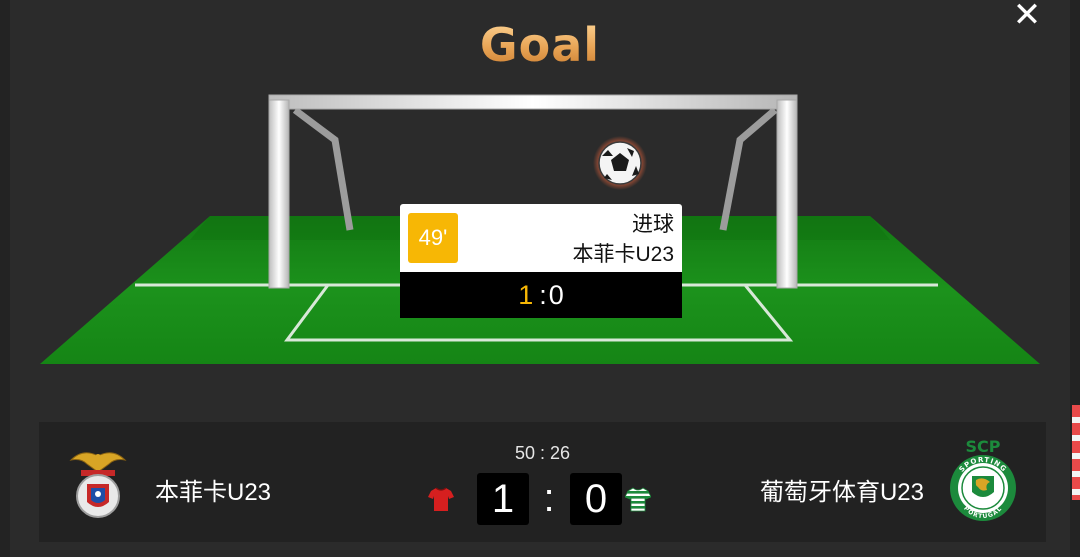 The image size is (1080, 557). I want to click on goal-event-info: 49' 进球 本菲卡U23, so click(541, 238).